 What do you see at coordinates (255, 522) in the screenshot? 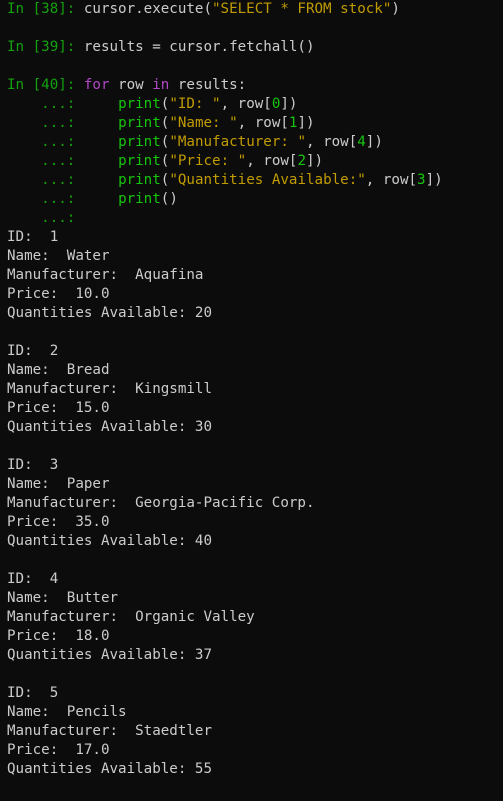
I see `output-price-line: Price: 35.0` at bounding box center [255, 522].